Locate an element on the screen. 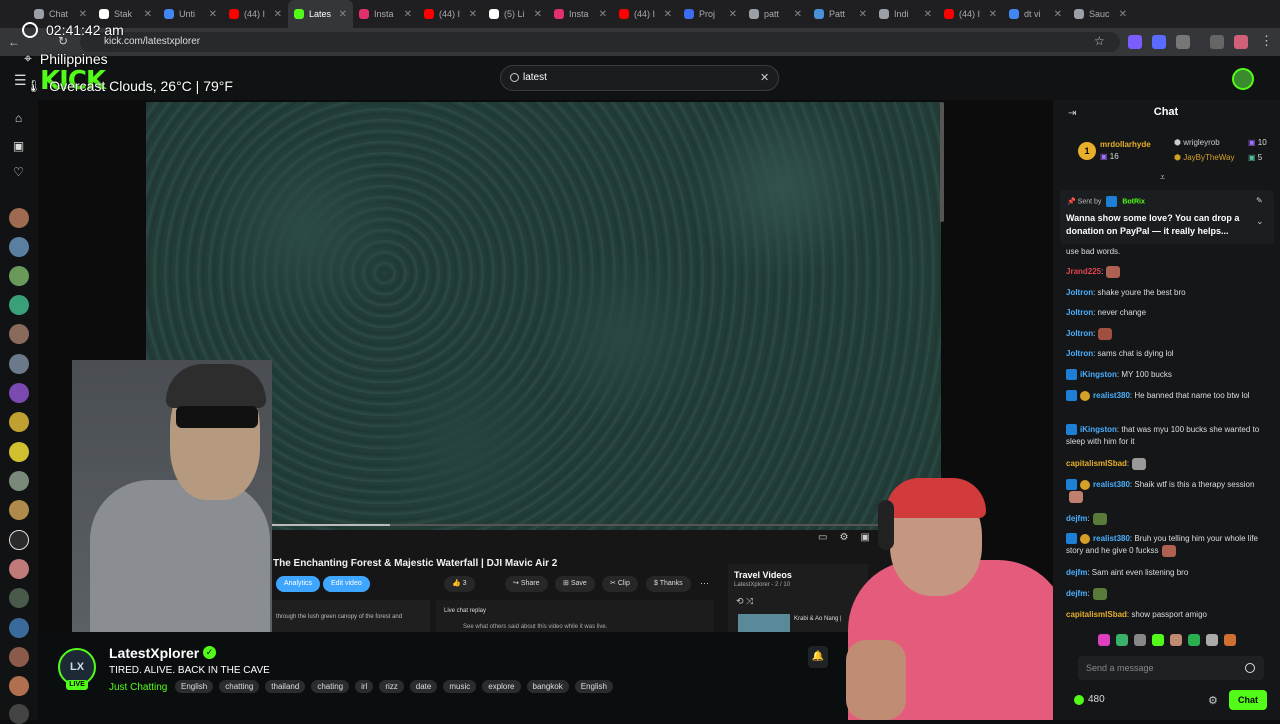  clip-button: ✂ Clip is located at coordinates (620, 584).